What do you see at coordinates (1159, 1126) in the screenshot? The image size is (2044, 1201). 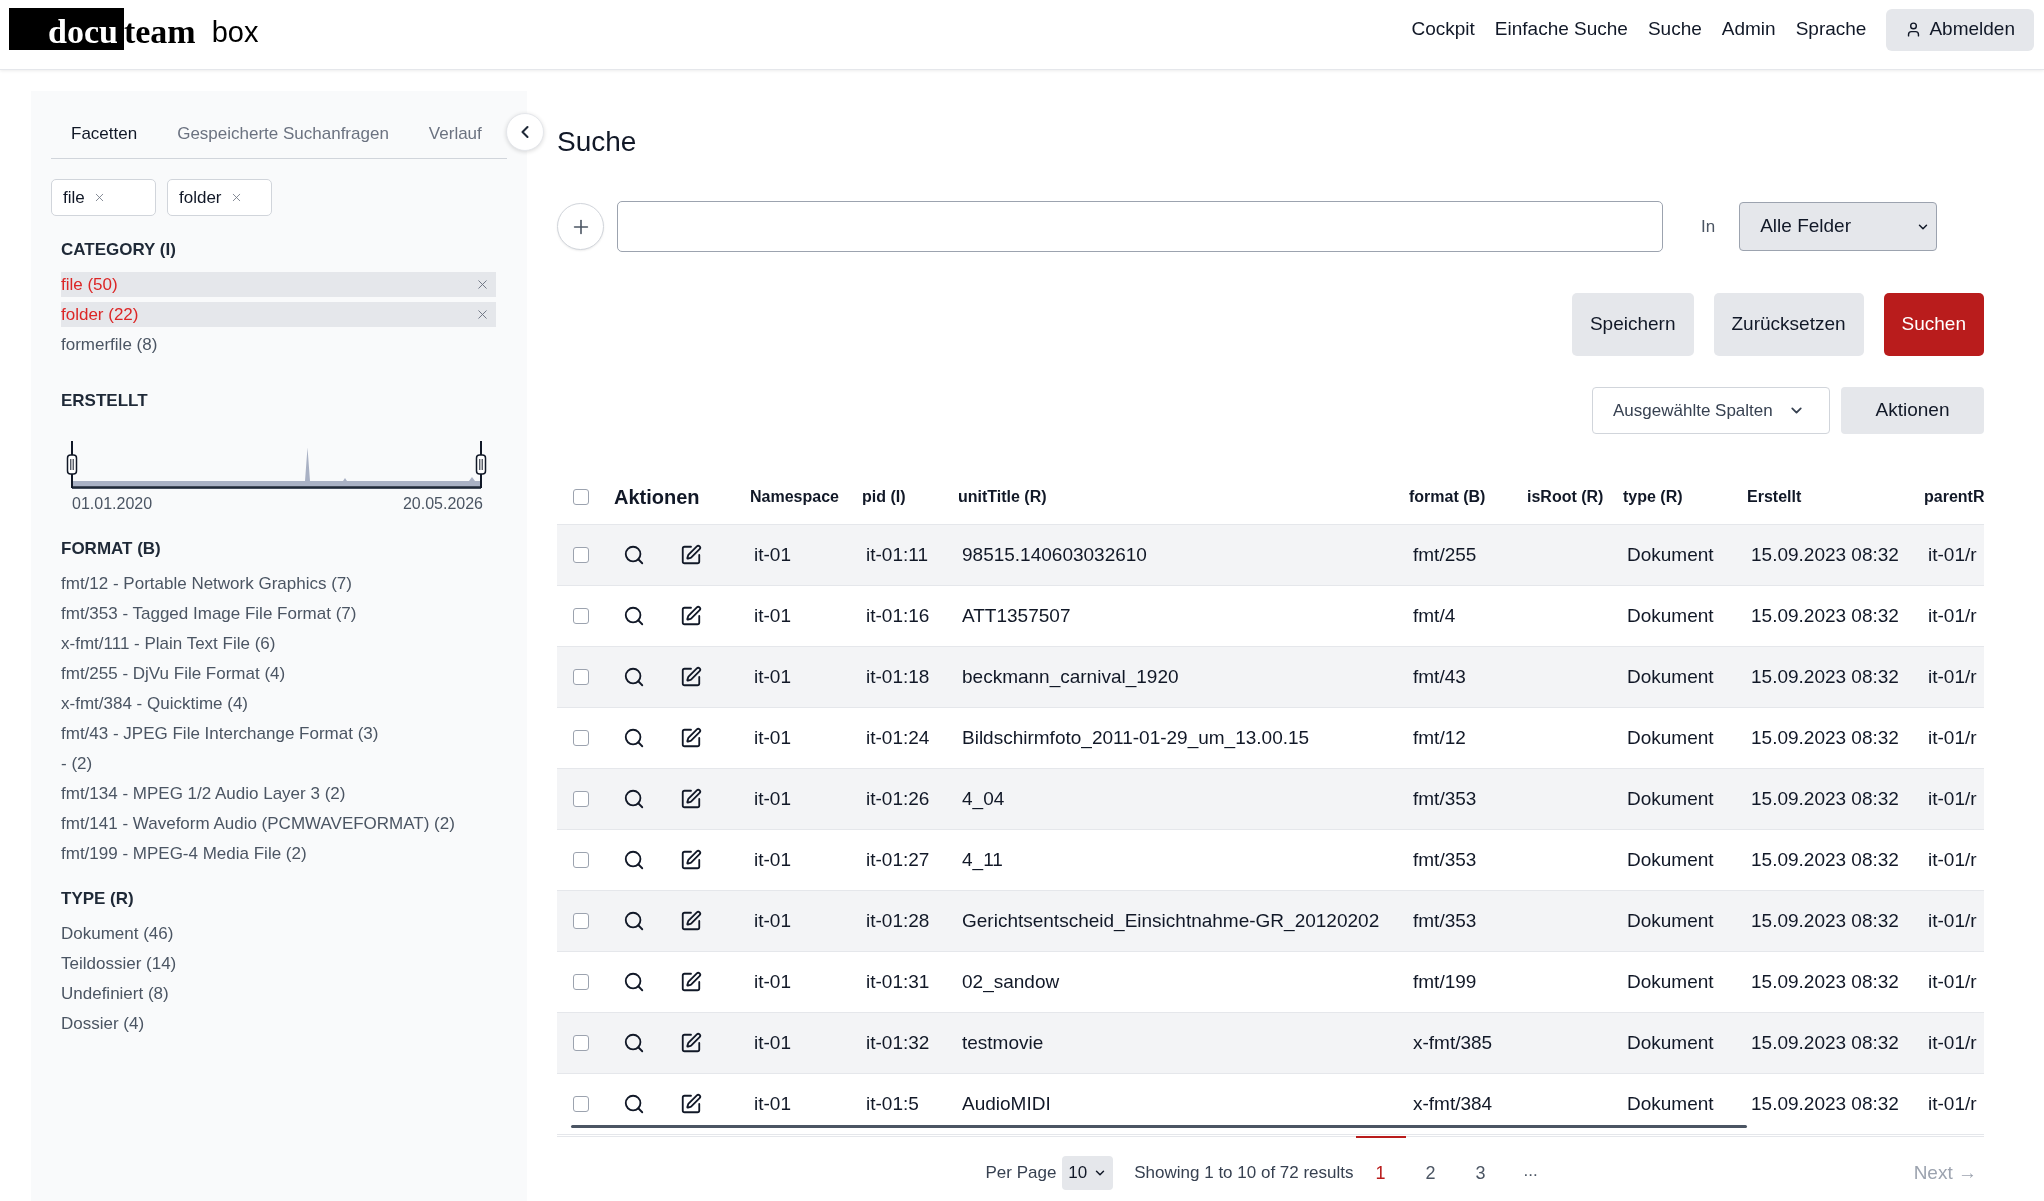 I see `horizontal-scrollbar` at bounding box center [1159, 1126].